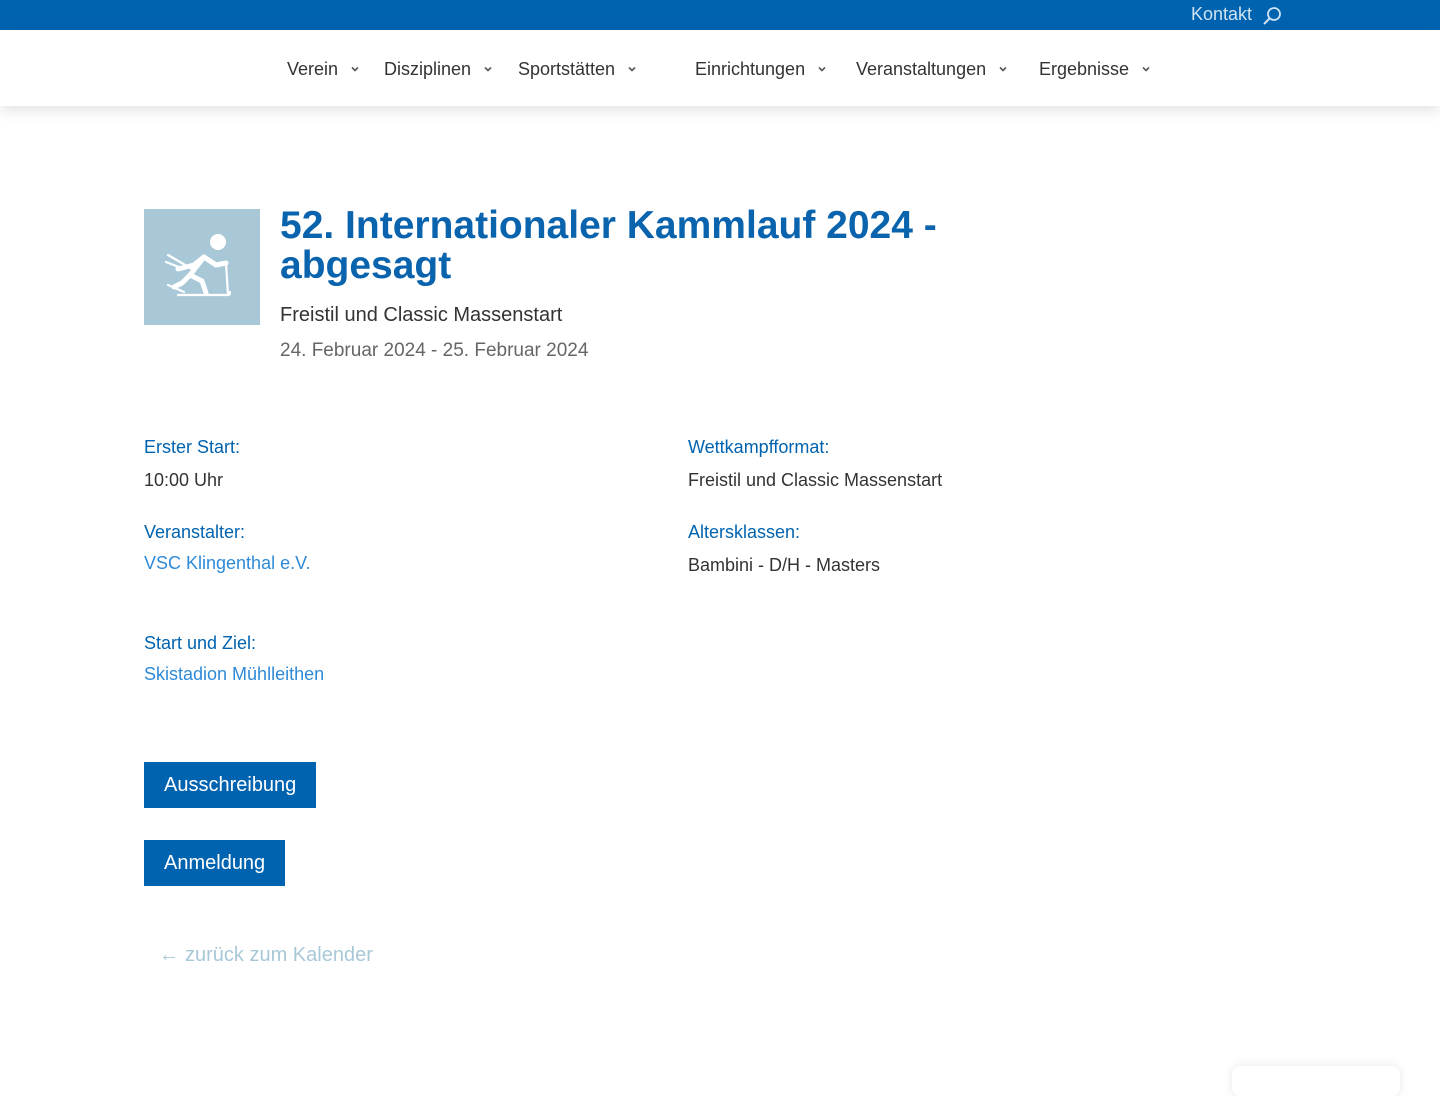 This screenshot has width=1440, height=1096. I want to click on back-link-label: zurück zum Kalender, so click(279, 955).